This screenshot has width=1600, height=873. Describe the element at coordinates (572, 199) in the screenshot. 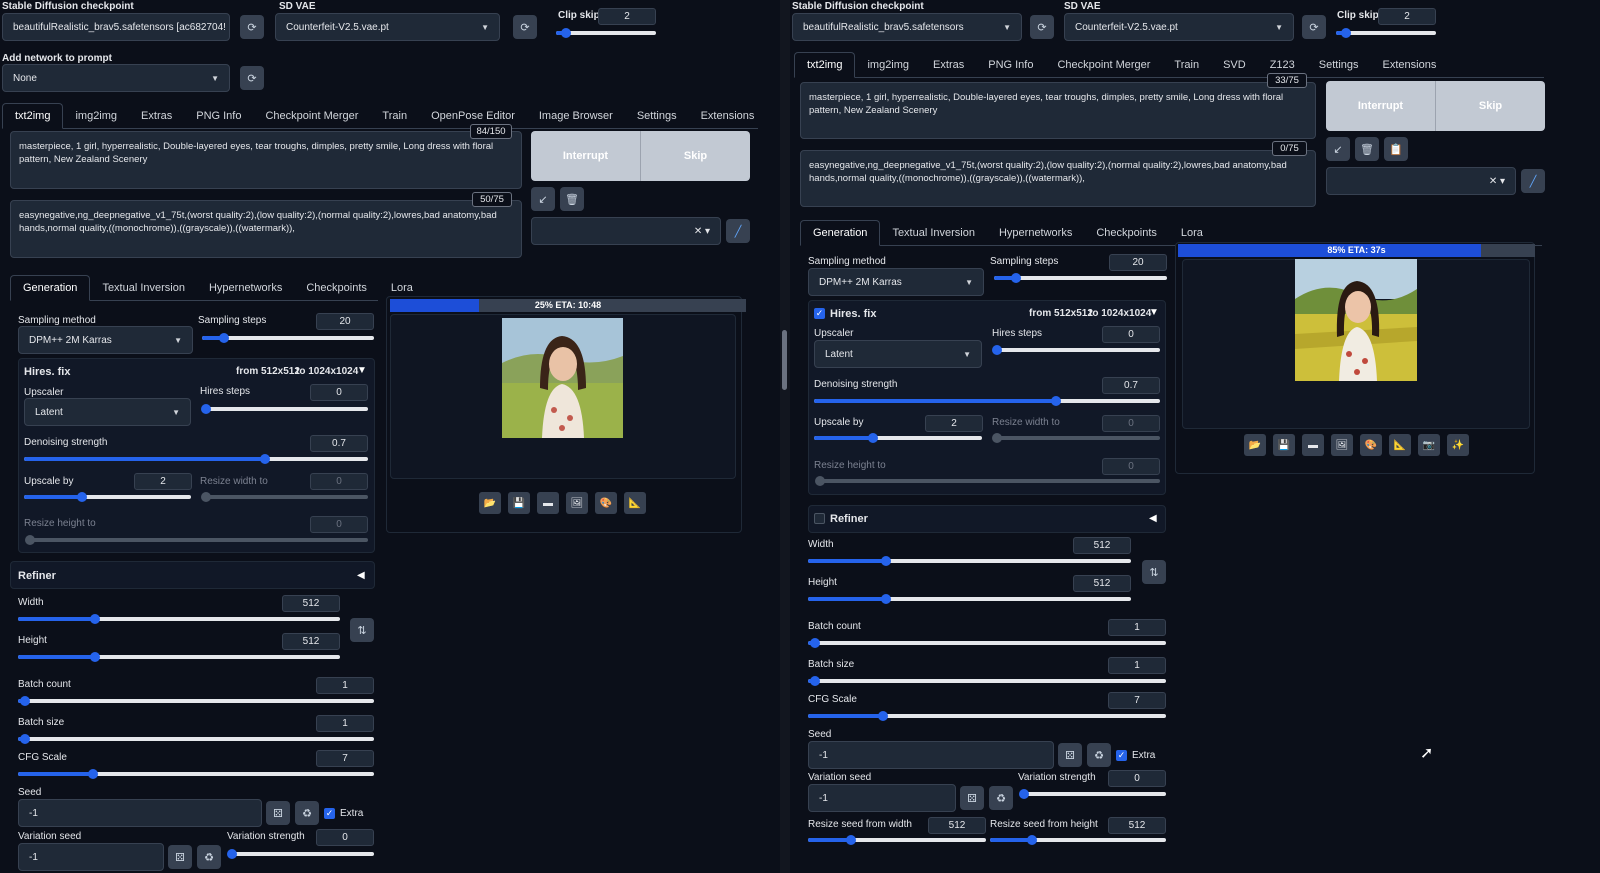

I see `clear-prompt-button: 🗑` at that location.